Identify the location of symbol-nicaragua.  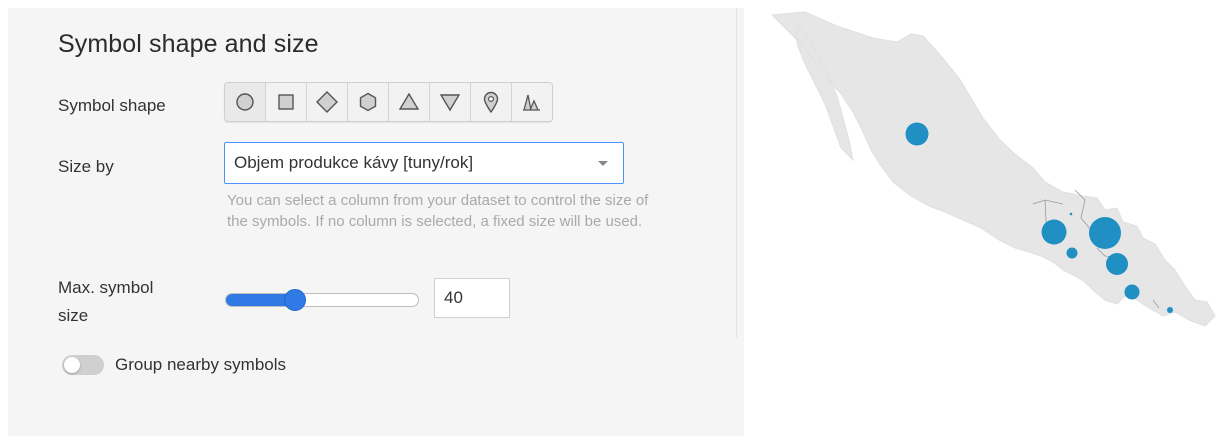
(1117, 264).